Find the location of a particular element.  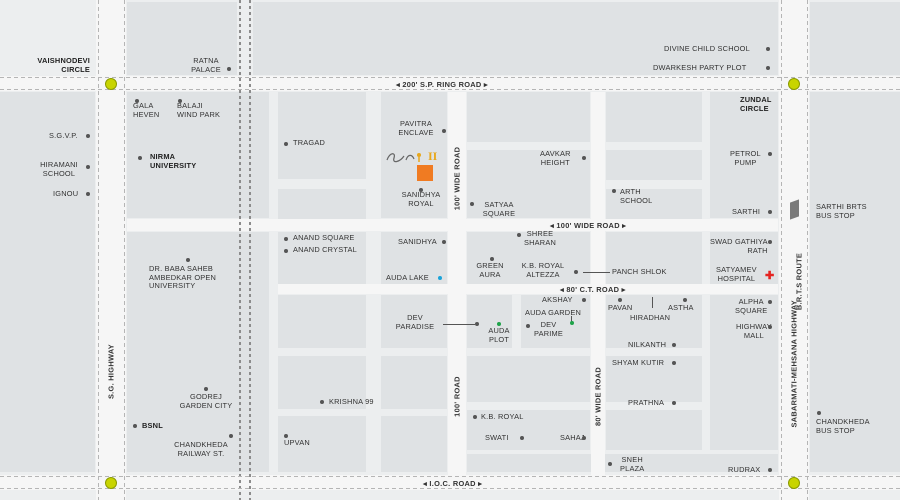

label-alpha: ALPHA SQUARE is located at coordinates (751, 306).